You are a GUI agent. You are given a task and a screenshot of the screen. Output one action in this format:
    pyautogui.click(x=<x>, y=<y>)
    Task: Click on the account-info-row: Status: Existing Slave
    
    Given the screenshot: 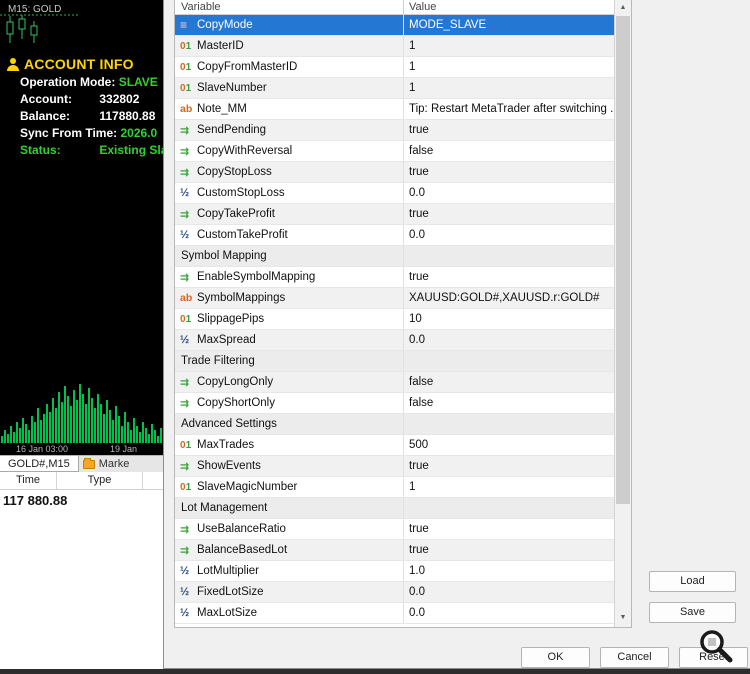 What is the action you would take?
    pyautogui.click(x=84, y=150)
    